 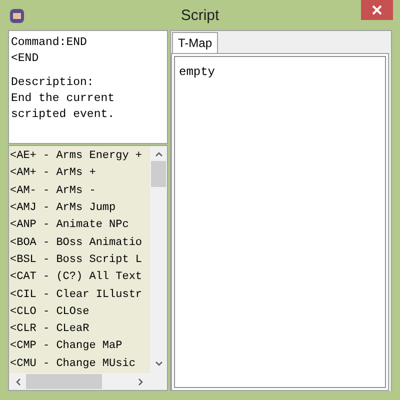 I want to click on description-label: Description:, so click(x=53, y=83).